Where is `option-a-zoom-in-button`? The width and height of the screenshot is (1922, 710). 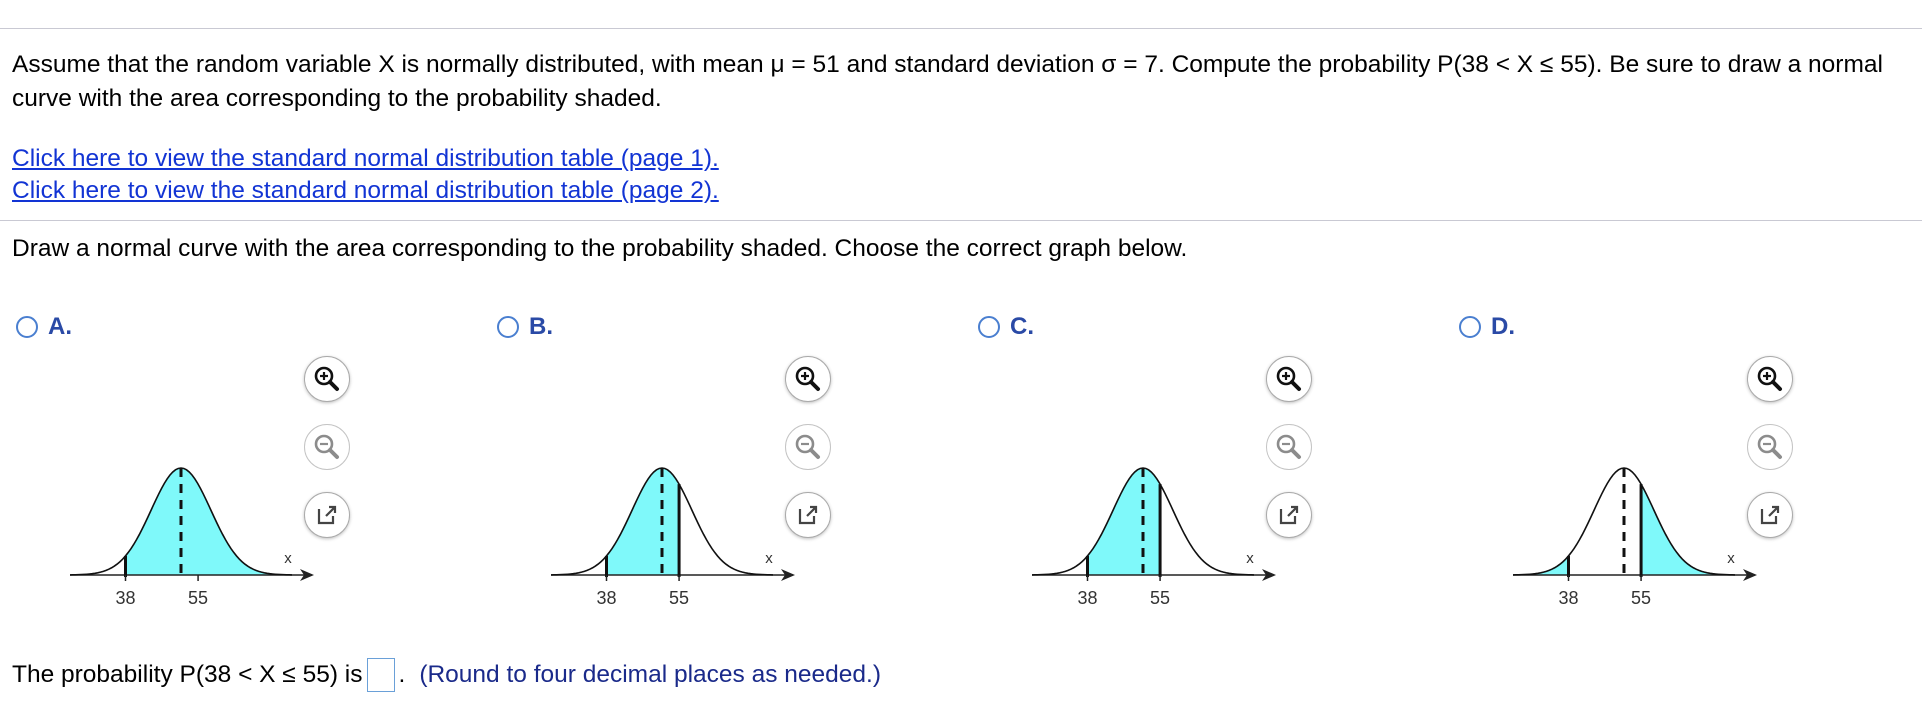 option-a-zoom-in-button is located at coordinates (327, 379).